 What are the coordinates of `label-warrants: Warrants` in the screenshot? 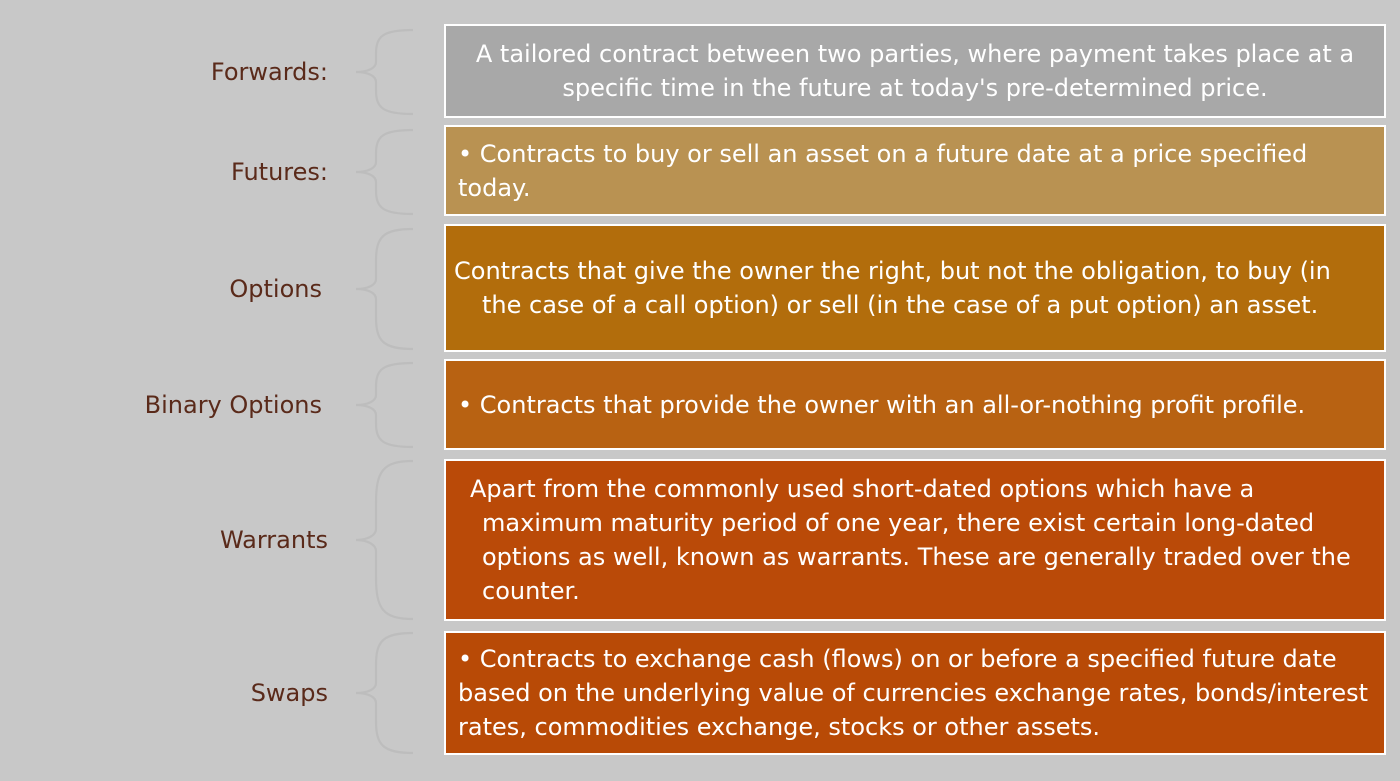 It's located at (273, 540).